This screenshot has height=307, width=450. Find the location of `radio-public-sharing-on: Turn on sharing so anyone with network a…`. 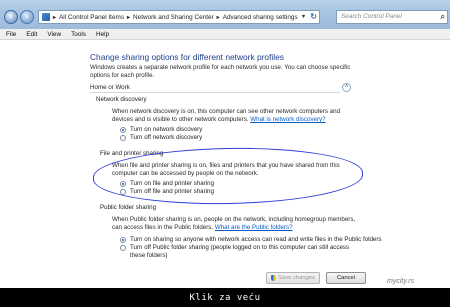

radio-public-sharing-on: Turn on sharing so anyone with network a… is located at coordinates (251, 239).